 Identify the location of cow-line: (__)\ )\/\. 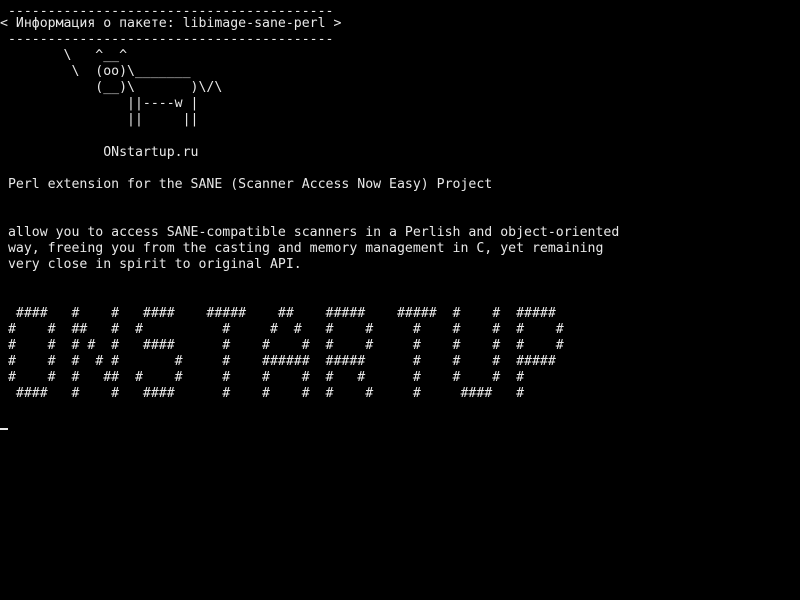
(111, 87).